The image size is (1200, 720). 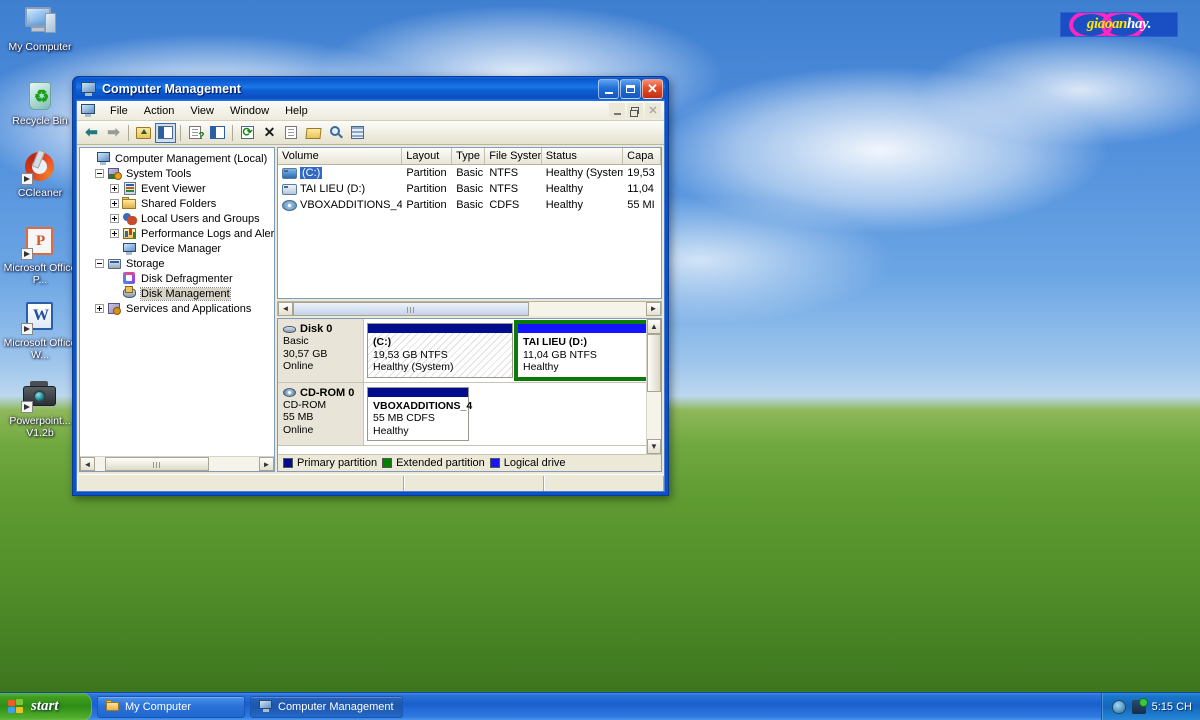 I want to click on menu-item-help: Help, so click(x=296, y=111).